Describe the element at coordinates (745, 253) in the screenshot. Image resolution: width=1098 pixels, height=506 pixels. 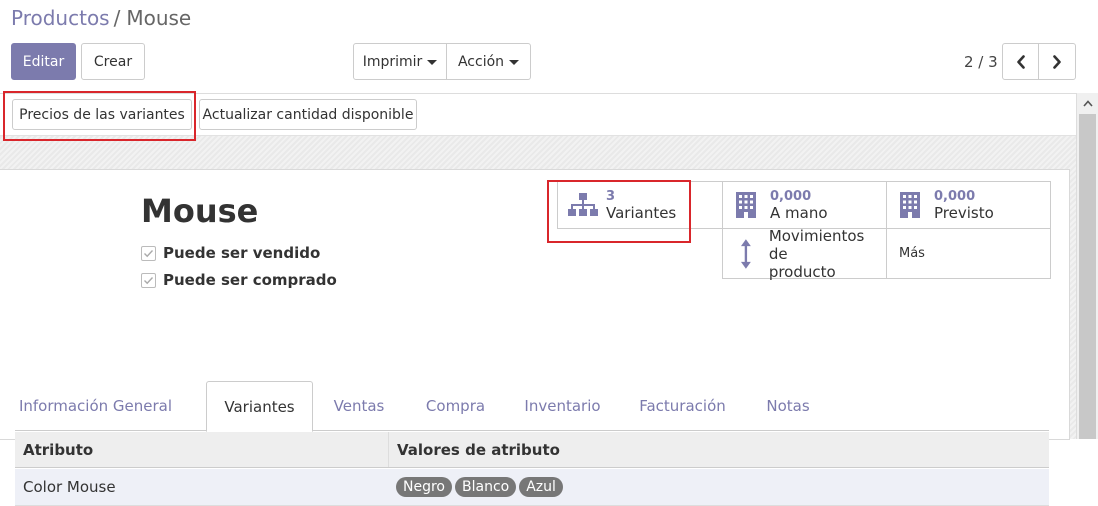
I see `arrows-v-icon` at that location.